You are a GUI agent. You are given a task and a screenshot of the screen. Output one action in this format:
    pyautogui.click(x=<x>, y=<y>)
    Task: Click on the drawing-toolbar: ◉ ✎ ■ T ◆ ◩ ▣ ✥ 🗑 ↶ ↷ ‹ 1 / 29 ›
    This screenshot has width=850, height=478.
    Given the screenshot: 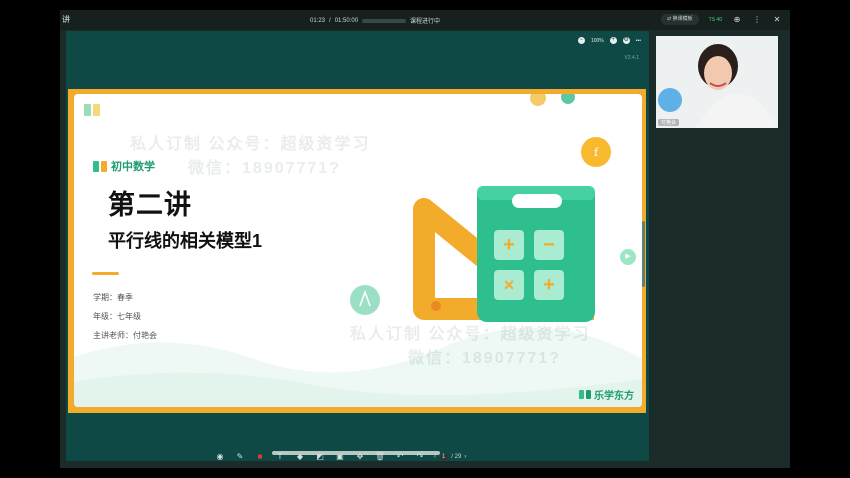 What is the action you would take?
    pyautogui.click(x=340, y=457)
    